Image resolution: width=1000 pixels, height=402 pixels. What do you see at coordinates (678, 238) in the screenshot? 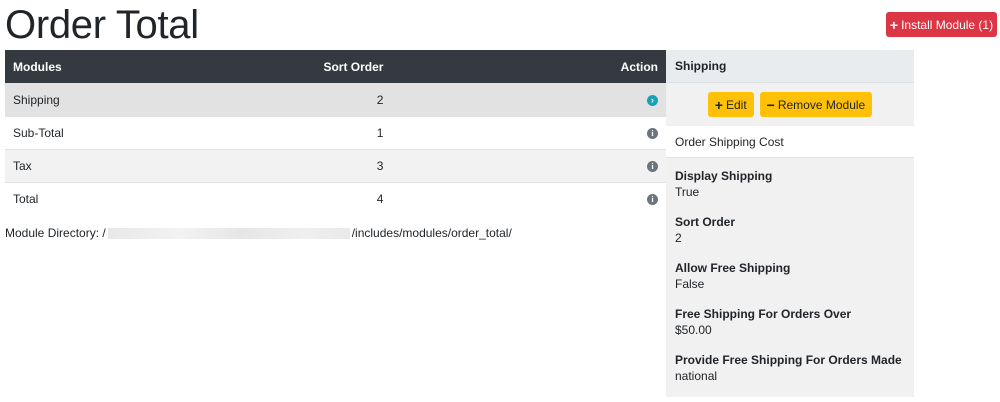
I see `setting-value: 2` at bounding box center [678, 238].